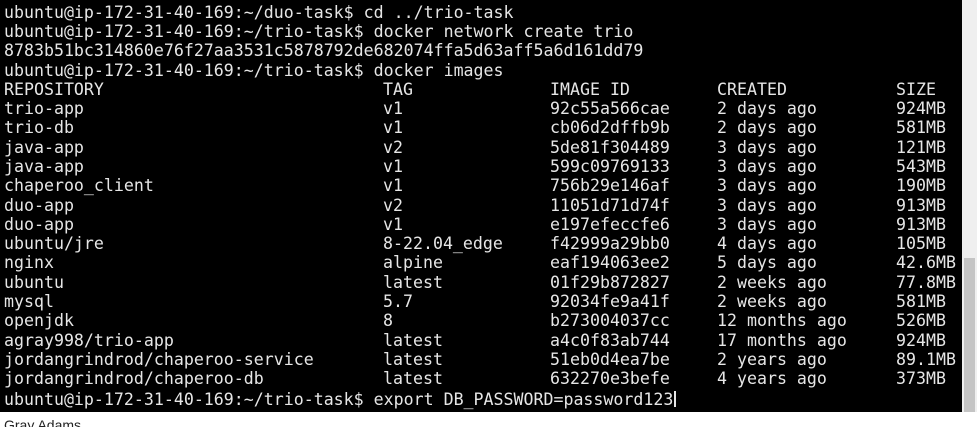 This screenshot has width=977, height=427. Describe the element at coordinates (39, 127) in the screenshot. I see `cell-repository: trio-db` at that location.